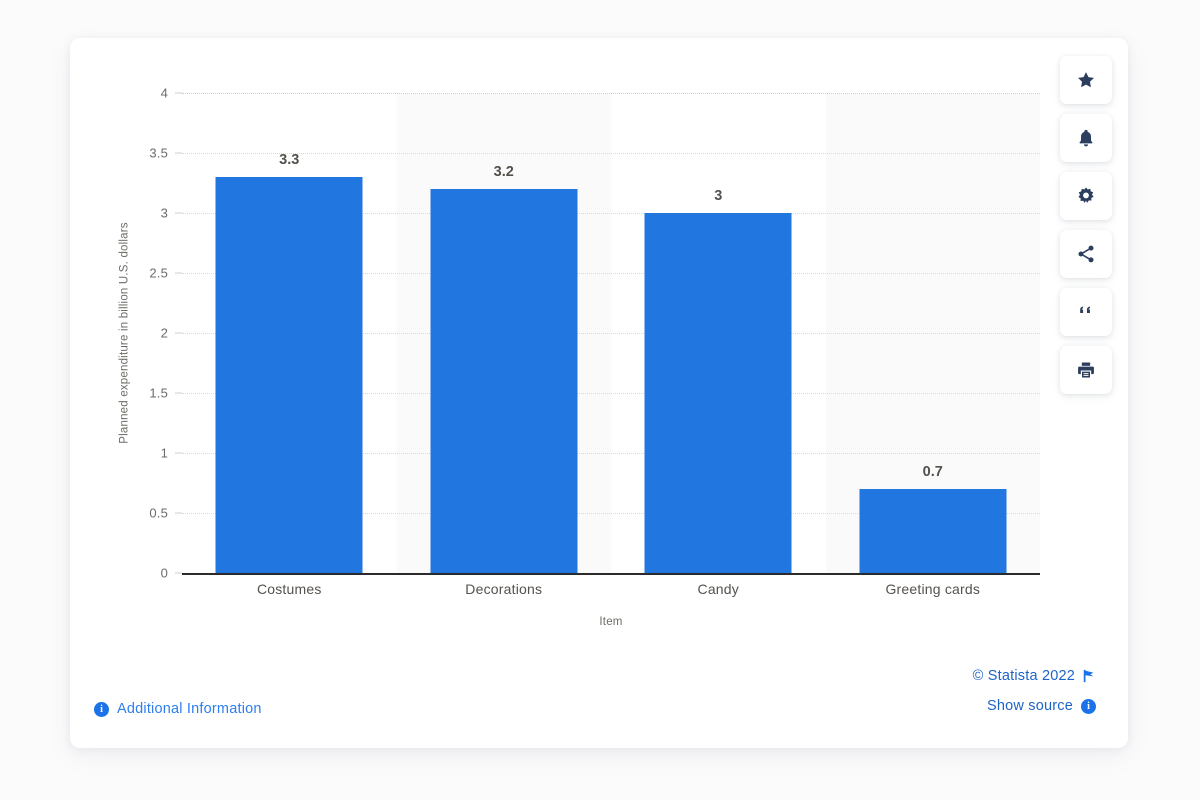 The image size is (1200, 800). I want to click on x-axis-line, so click(611, 574).